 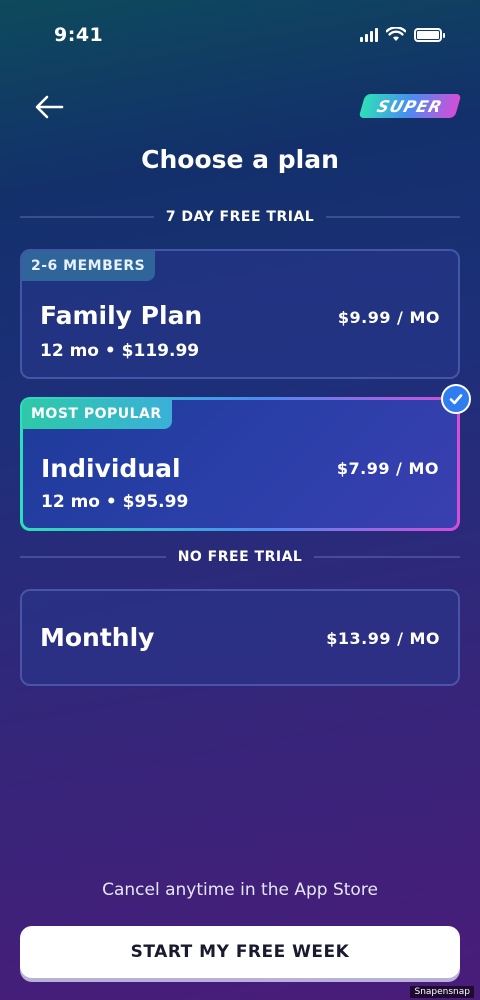 I want to click on status-icons, so click(x=402, y=34).